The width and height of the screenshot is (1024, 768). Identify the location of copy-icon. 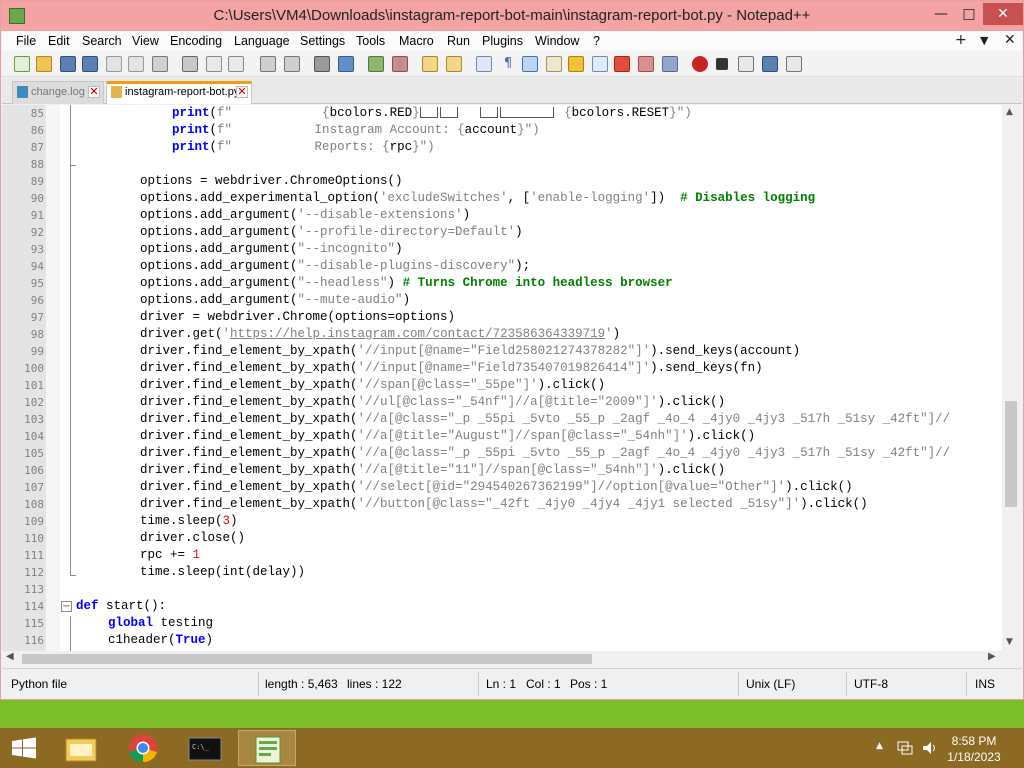
(214, 64).